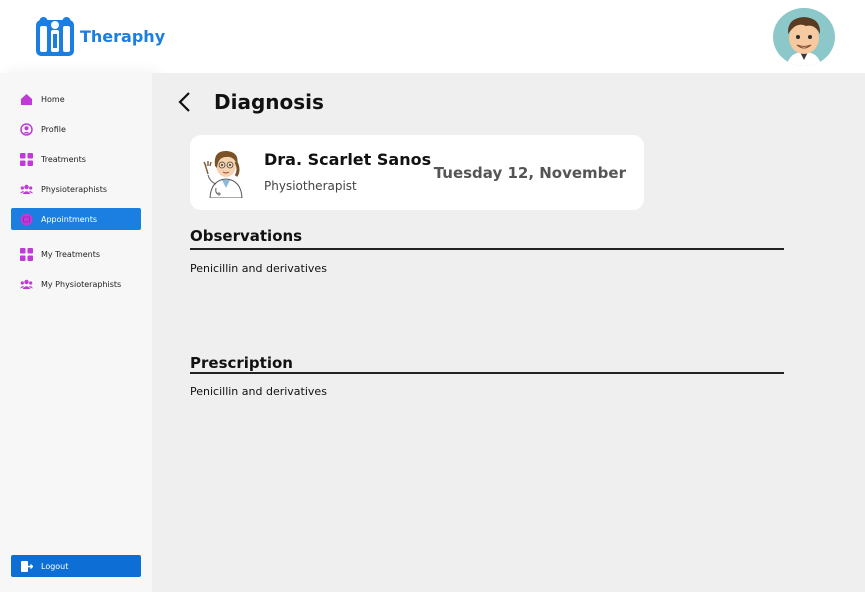 This screenshot has width=865, height=592. What do you see at coordinates (76, 99) in the screenshot?
I see `sidebar-item-home: Home` at bounding box center [76, 99].